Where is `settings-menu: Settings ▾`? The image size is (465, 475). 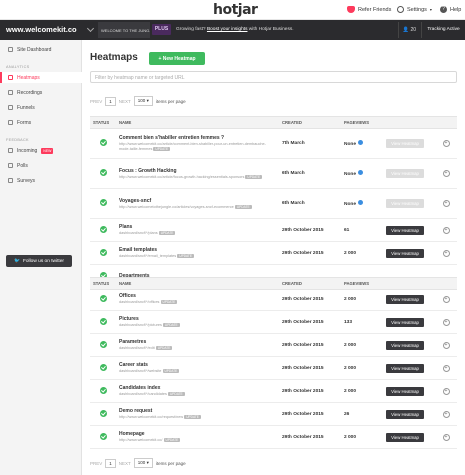 settings-menu: Settings ▾ is located at coordinates (414, 9).